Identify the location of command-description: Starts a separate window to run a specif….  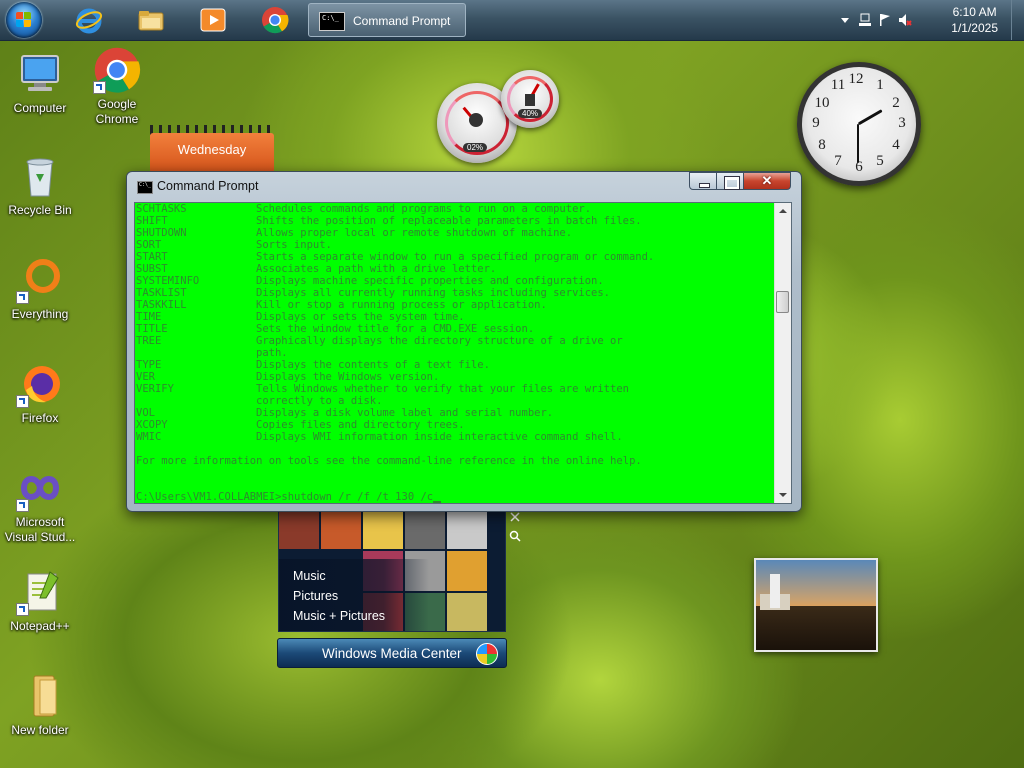
(455, 257).